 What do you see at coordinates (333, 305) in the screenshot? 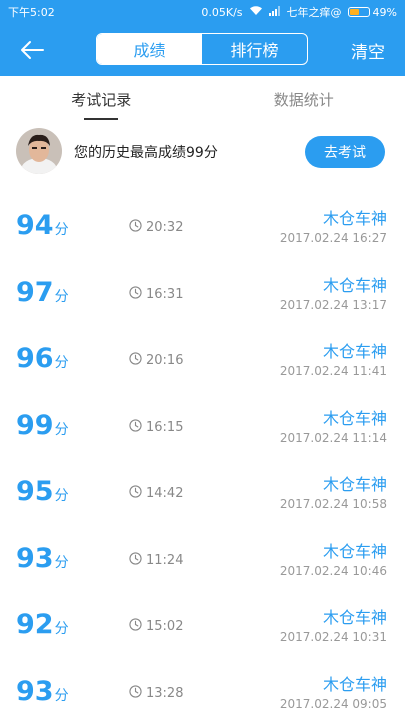
I see `record-date: 2017.02.24 13:17` at bounding box center [333, 305].